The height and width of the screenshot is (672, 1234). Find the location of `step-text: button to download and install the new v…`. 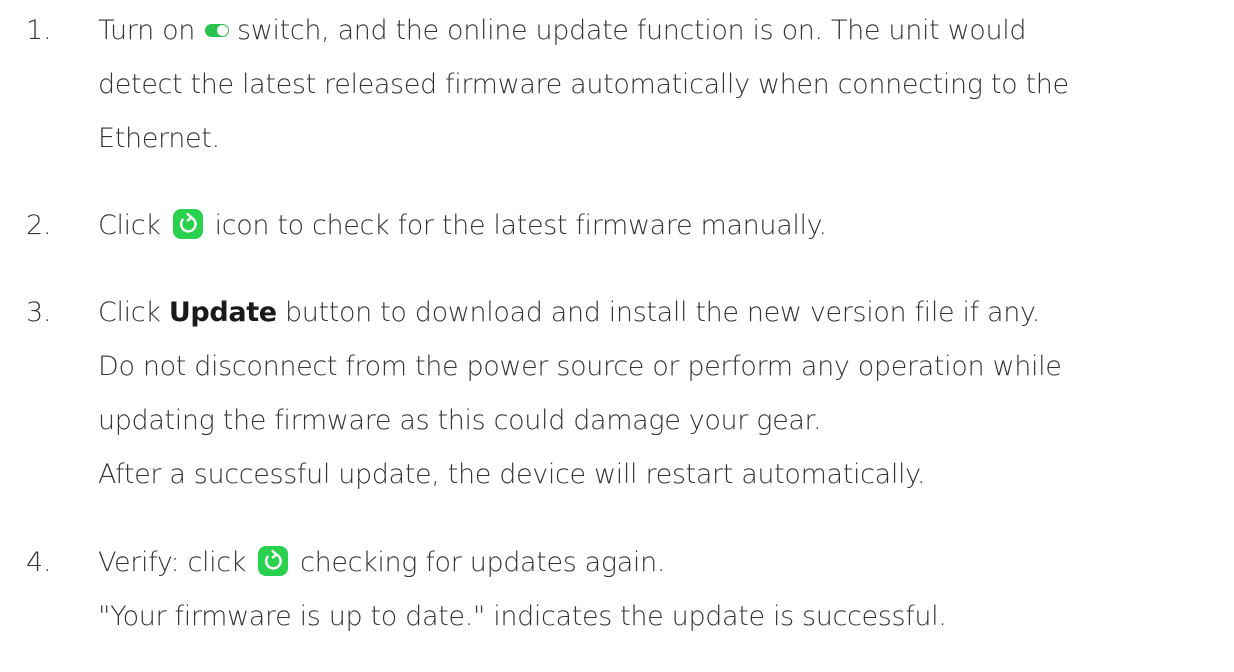

step-text: button to download and install the new v… is located at coordinates (662, 312).